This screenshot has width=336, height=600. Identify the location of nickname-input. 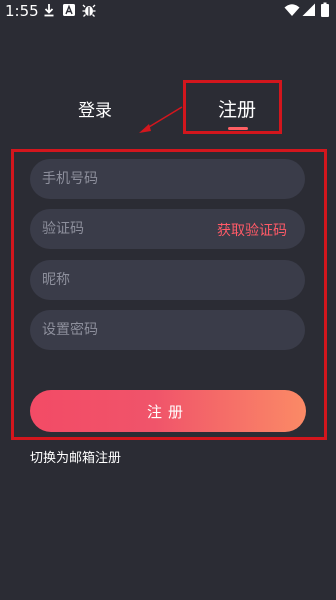
(127, 280).